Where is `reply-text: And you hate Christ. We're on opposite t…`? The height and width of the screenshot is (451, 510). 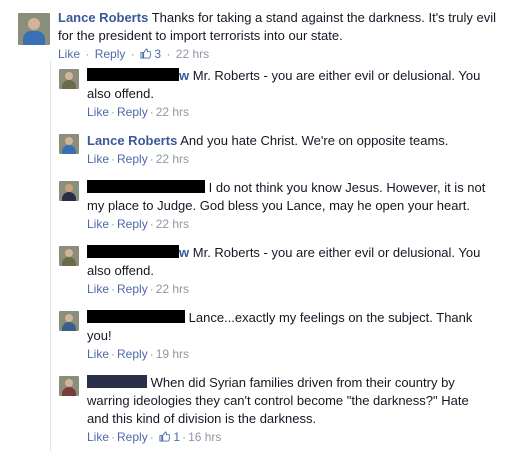
reply-text: And you hate Christ. We're on opposite t… is located at coordinates (314, 140).